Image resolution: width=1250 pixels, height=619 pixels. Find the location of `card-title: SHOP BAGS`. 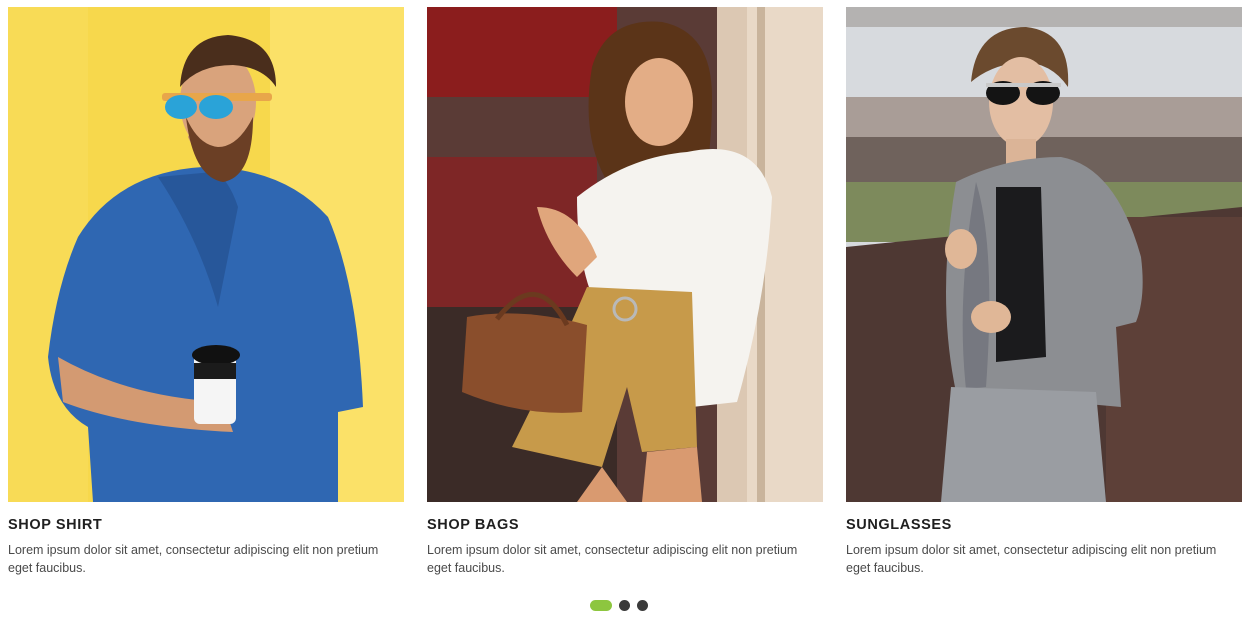

card-title: SHOP BAGS is located at coordinates (473, 525).